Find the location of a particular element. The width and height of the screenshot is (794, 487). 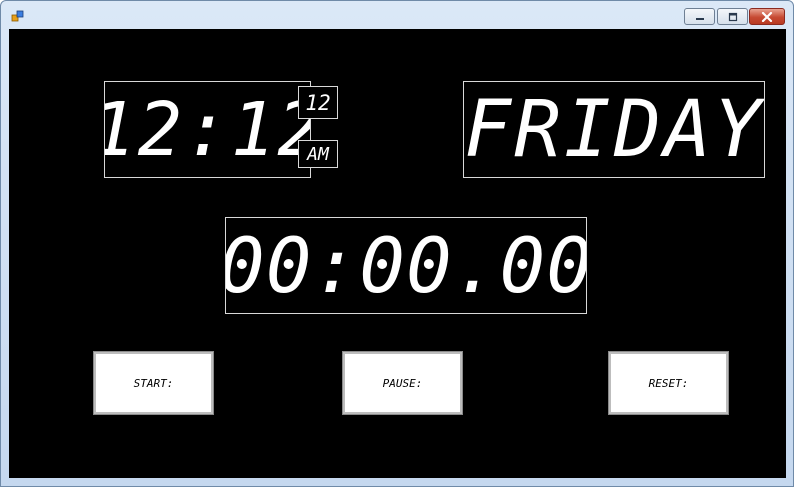

title-bar is located at coordinates (397, 15).